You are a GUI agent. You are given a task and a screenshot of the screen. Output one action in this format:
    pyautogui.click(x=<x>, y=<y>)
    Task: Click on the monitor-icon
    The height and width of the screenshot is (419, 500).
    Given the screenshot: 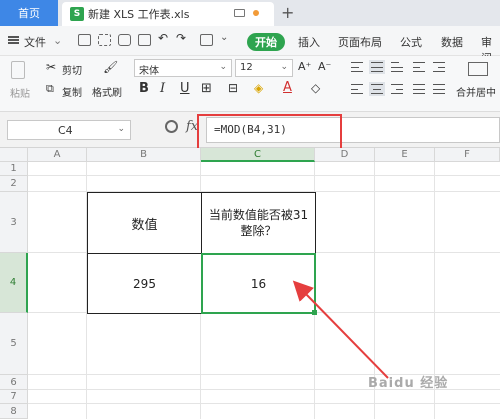 What is the action you would take?
    pyautogui.click(x=239, y=13)
    